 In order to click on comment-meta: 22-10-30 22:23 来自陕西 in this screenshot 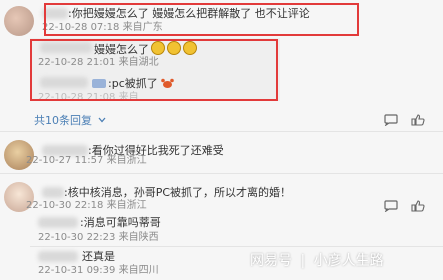, I will do `click(98, 237)`.